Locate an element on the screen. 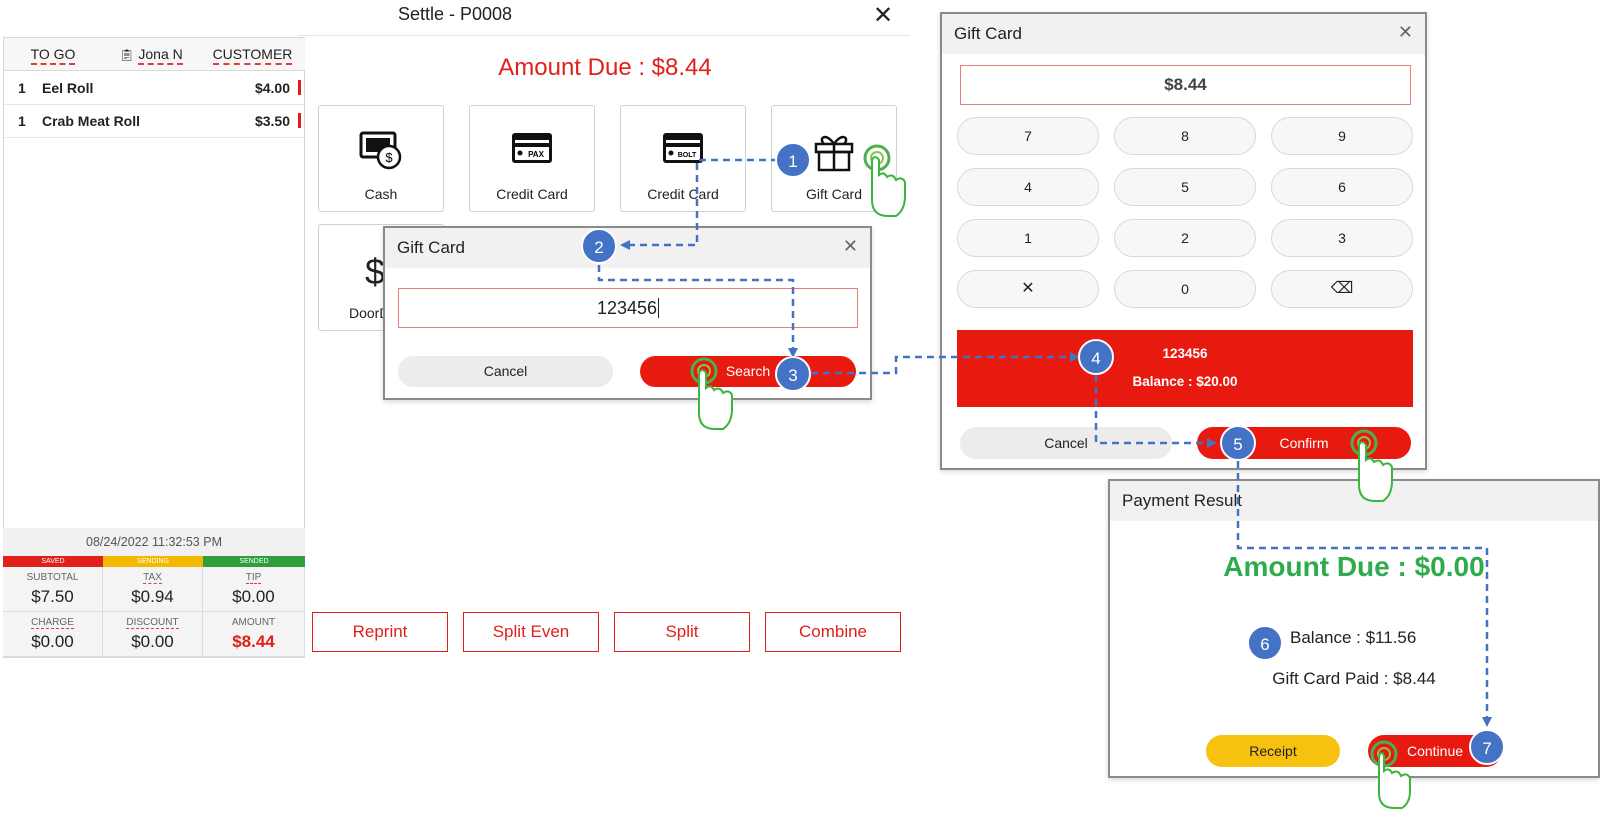  split-button: Split is located at coordinates (682, 632).